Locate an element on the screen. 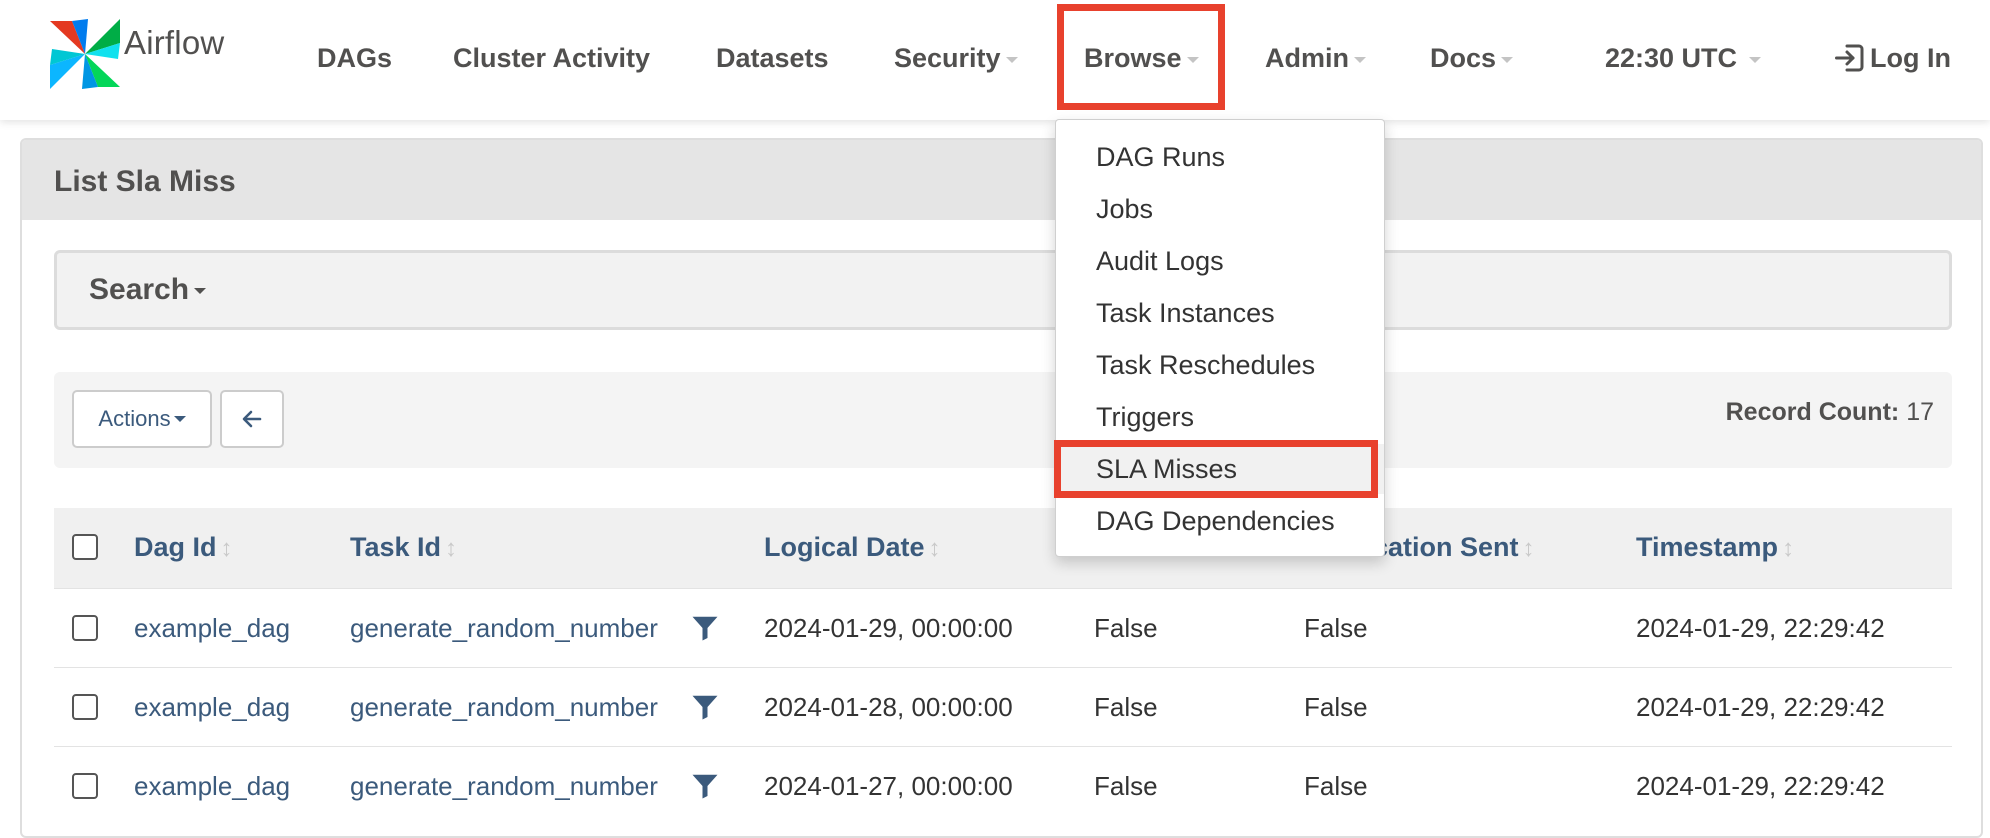  airflow-logo-link: Airflow is located at coordinates (136, 54).